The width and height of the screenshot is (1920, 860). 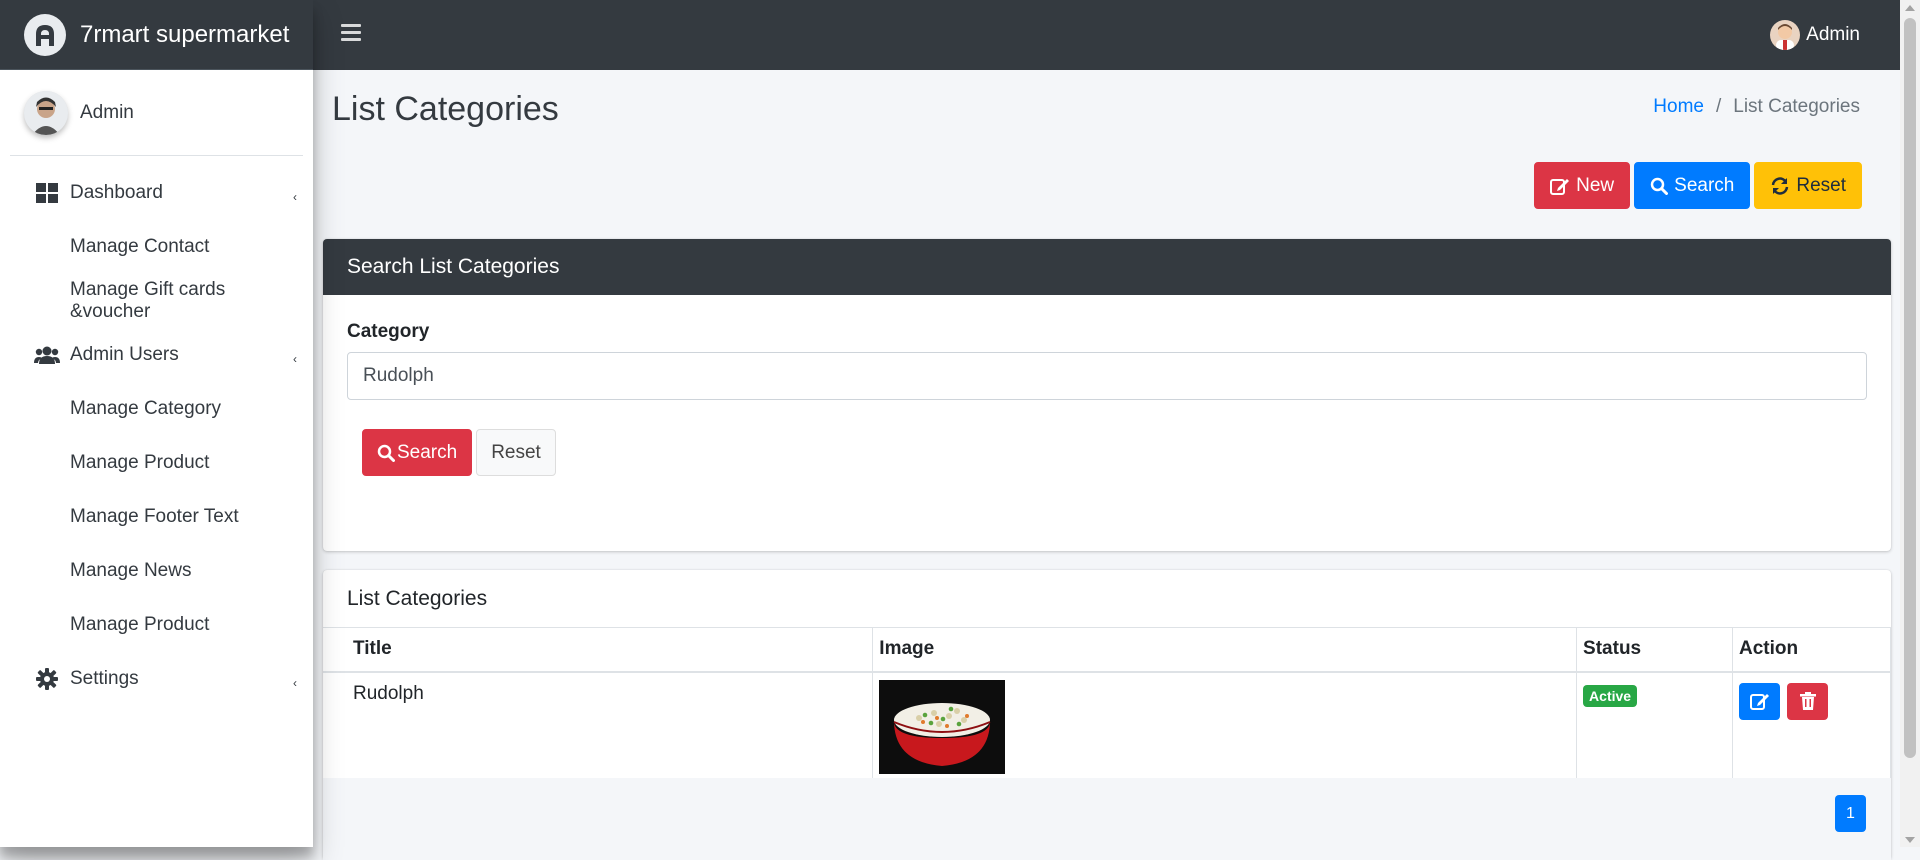 I want to click on user-avatar-small, so click(x=1785, y=35).